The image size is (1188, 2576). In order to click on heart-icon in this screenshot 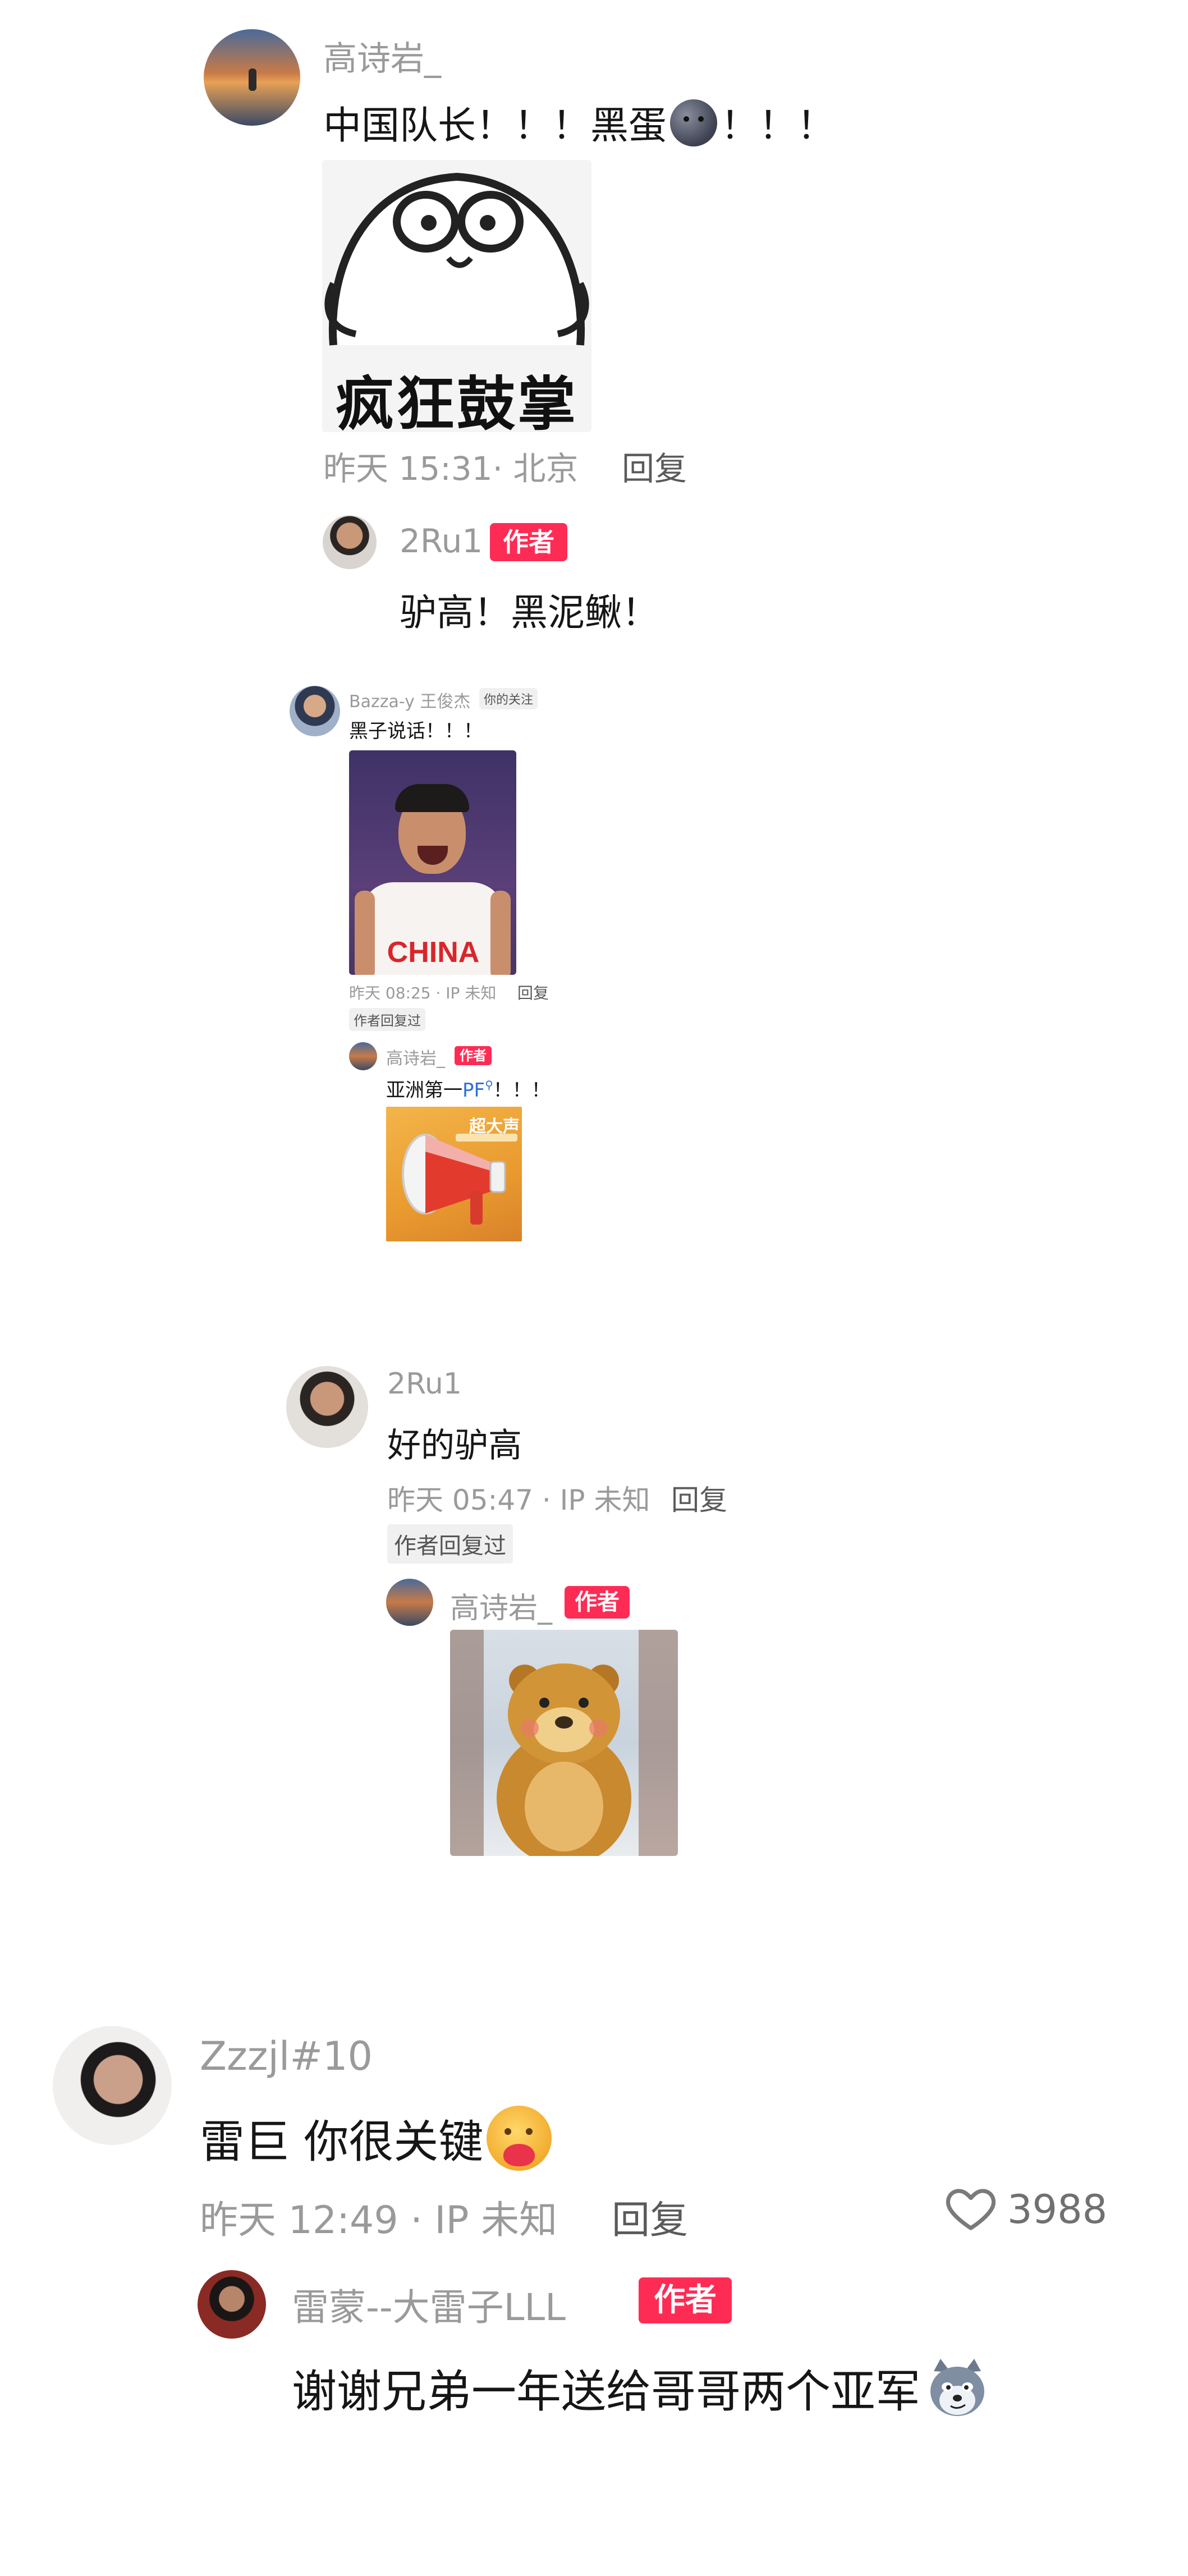, I will do `click(971, 2209)`.